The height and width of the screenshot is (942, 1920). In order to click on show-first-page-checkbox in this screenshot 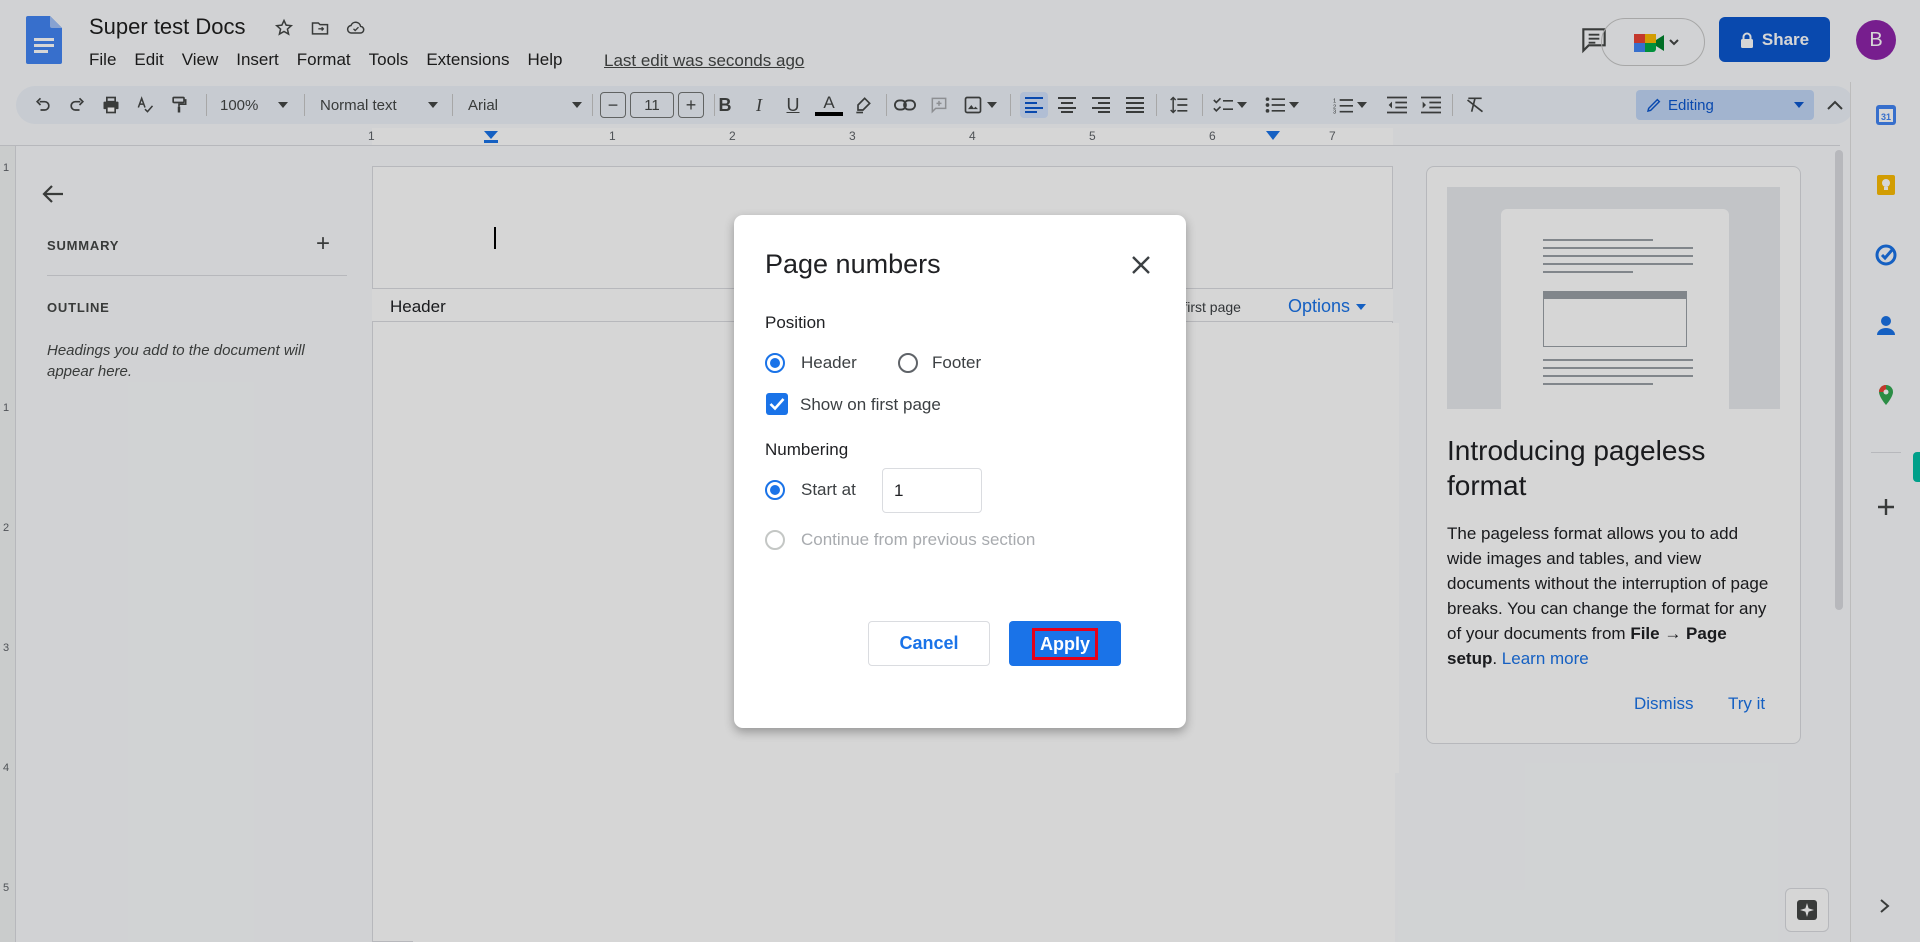, I will do `click(777, 404)`.